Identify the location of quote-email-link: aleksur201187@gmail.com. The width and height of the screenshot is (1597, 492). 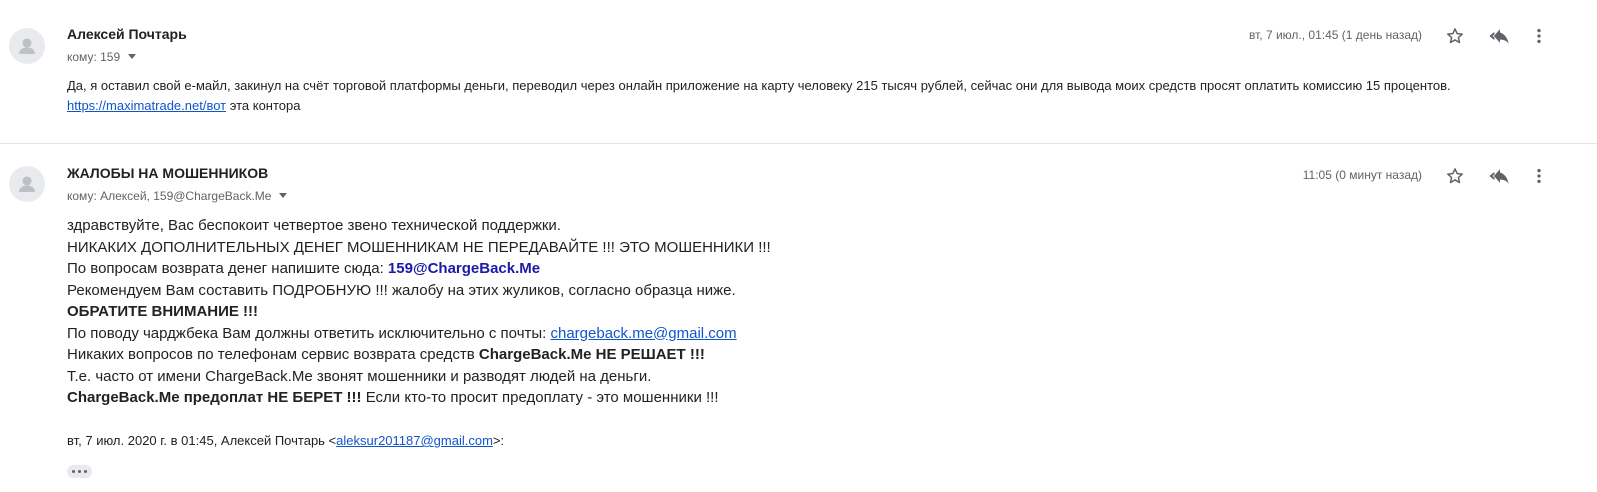
(414, 440).